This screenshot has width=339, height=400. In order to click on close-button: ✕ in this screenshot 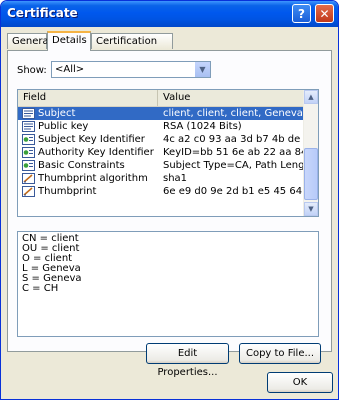, I will do `click(324, 13)`.